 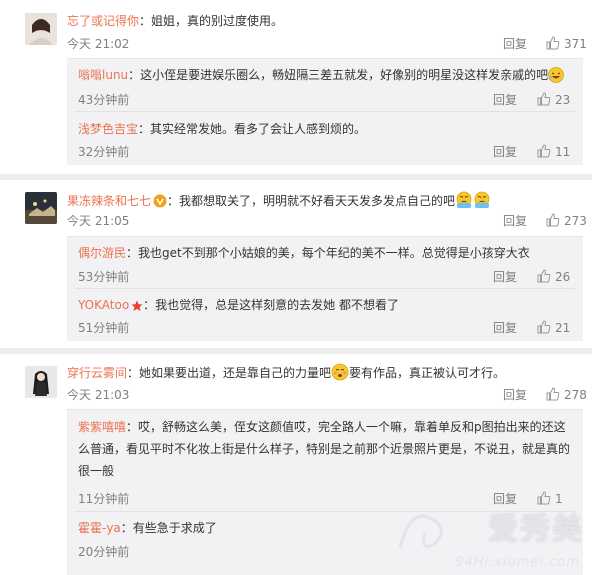 I want to click on like-button: 23, so click(x=553, y=100).